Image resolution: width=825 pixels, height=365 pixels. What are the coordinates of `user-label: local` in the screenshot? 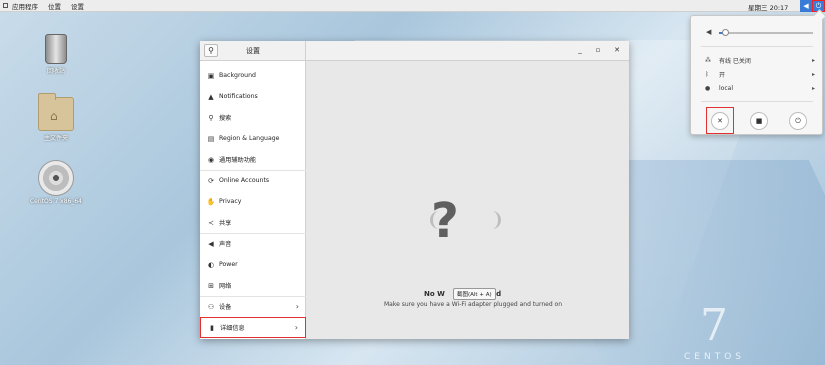 It's located at (726, 88).